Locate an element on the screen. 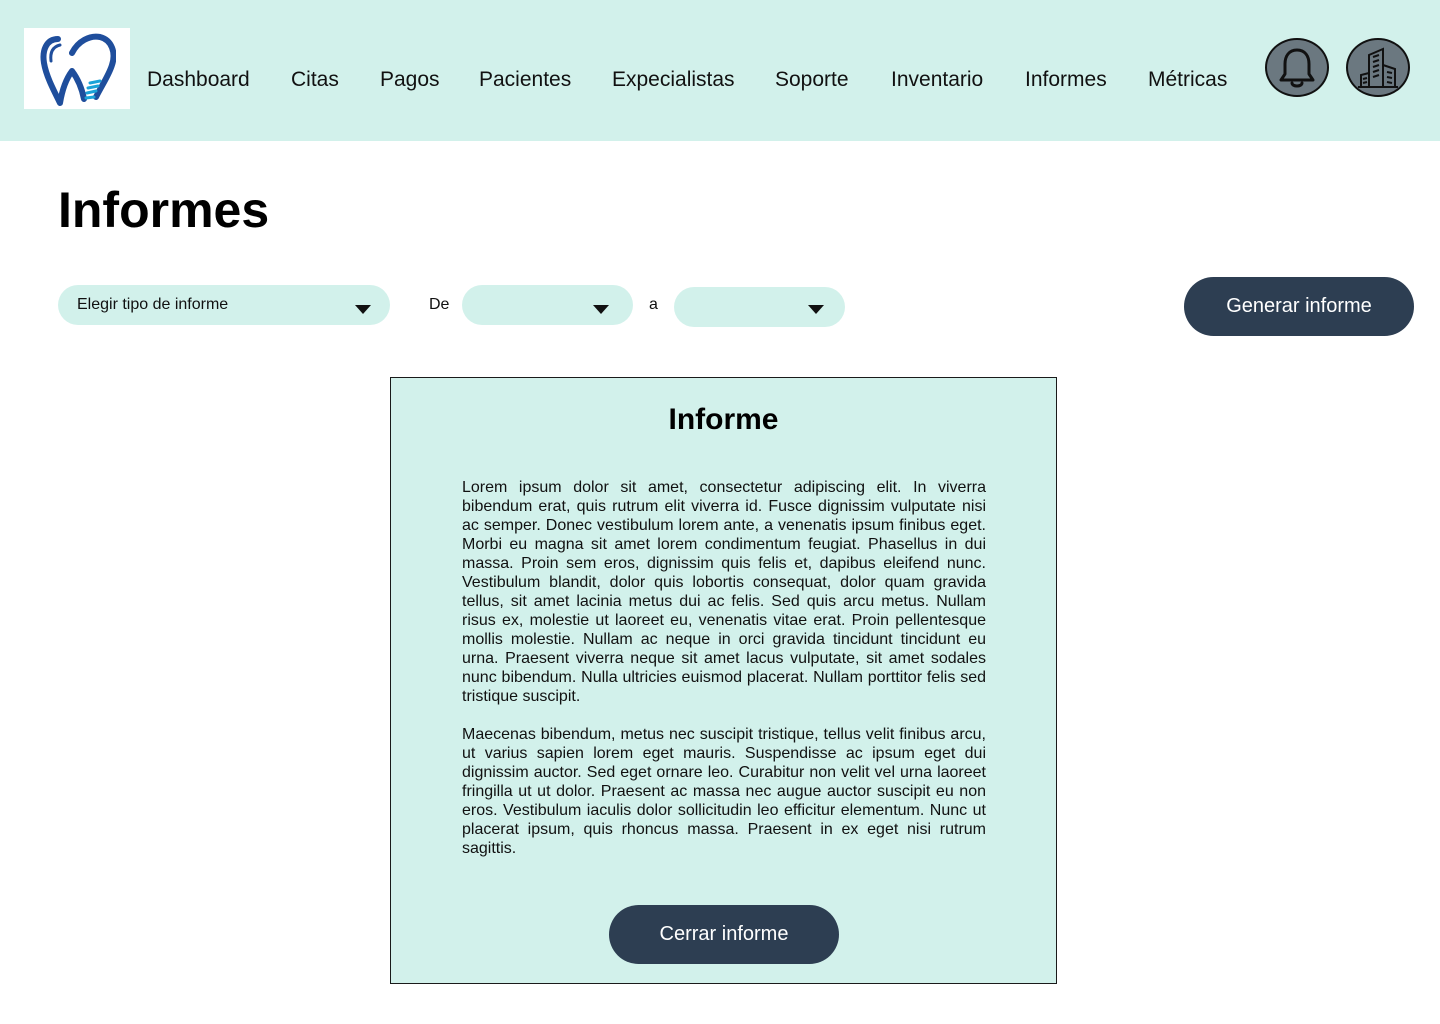 The width and height of the screenshot is (1440, 1024). nav-metricas: Métricas is located at coordinates (1187, 80).